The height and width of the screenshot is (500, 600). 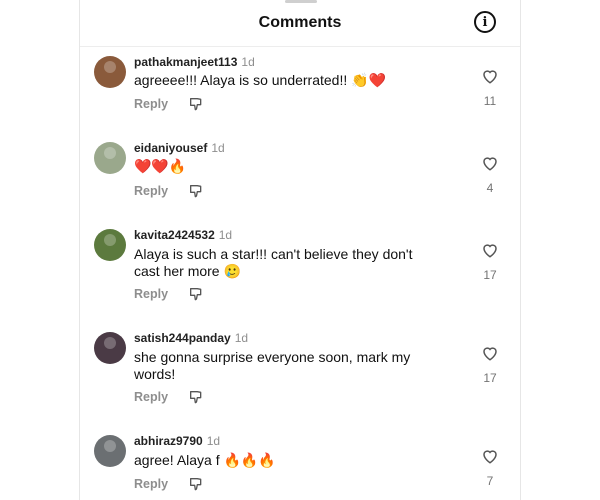 I want to click on comment-text: agree! Alaya f 🔥🔥🔥, so click(x=205, y=460).